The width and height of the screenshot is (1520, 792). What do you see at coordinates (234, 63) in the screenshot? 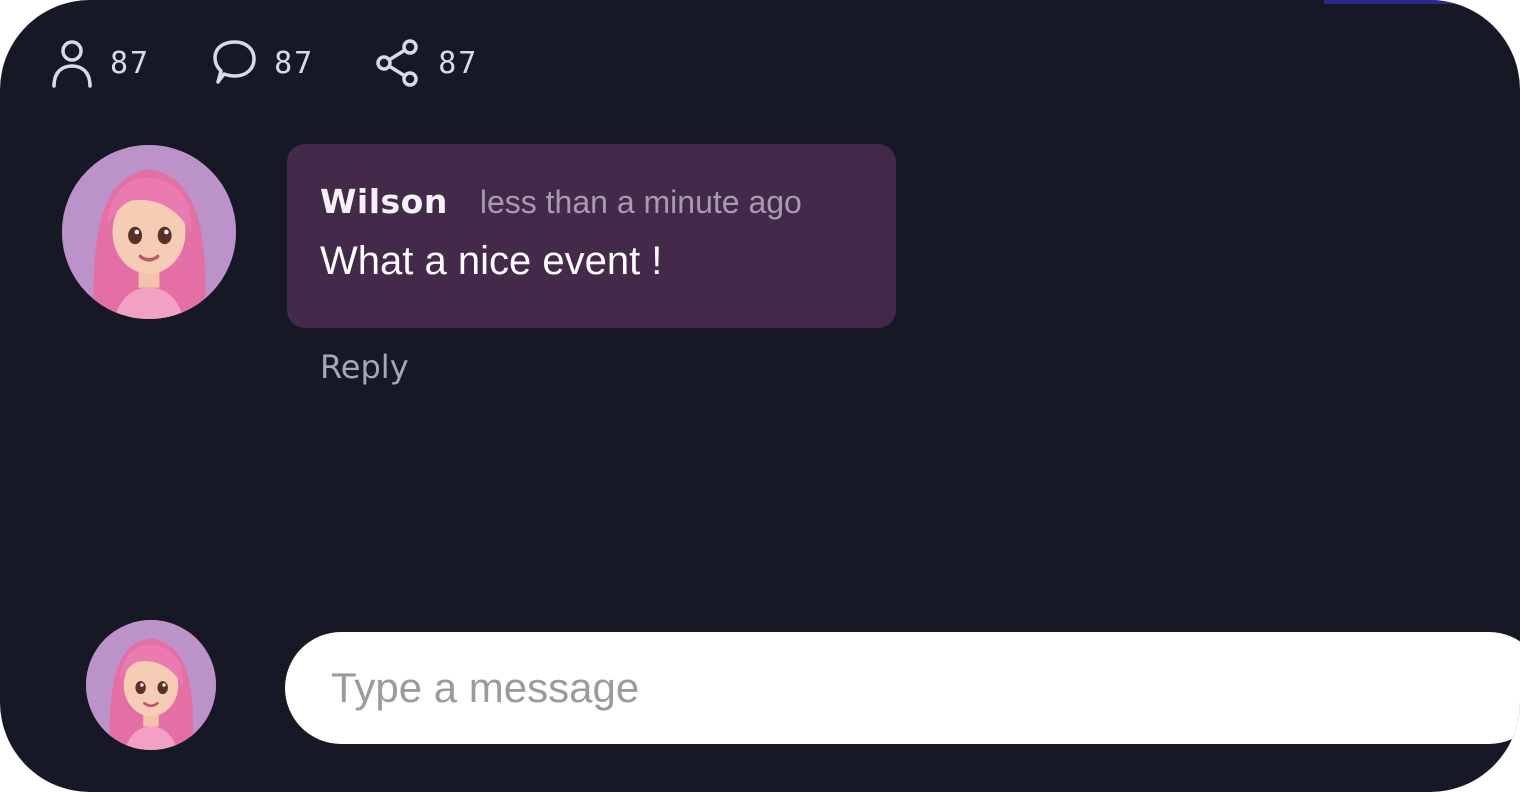
I see `comment-icon` at bounding box center [234, 63].